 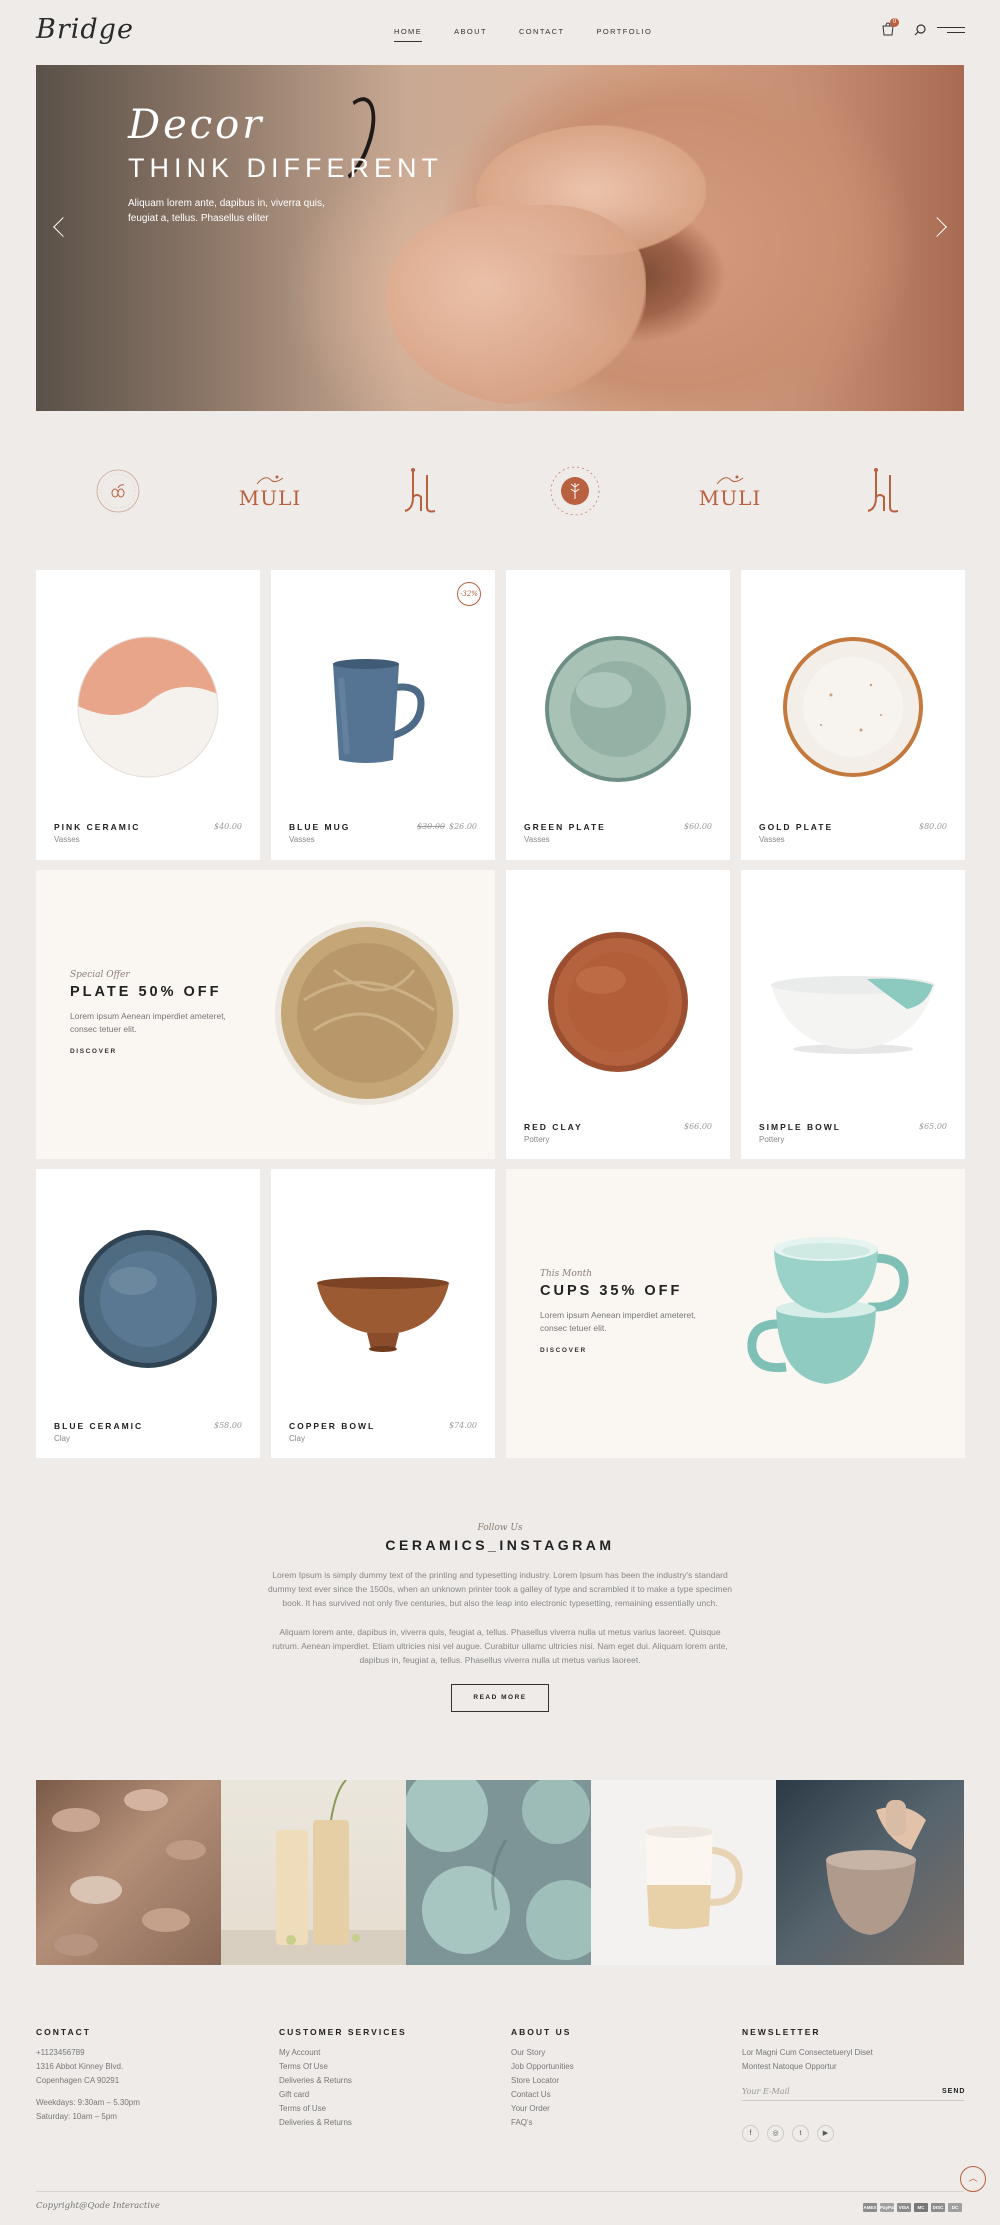 I want to click on amex-icon: AMEX, so click(x=870, y=2207).